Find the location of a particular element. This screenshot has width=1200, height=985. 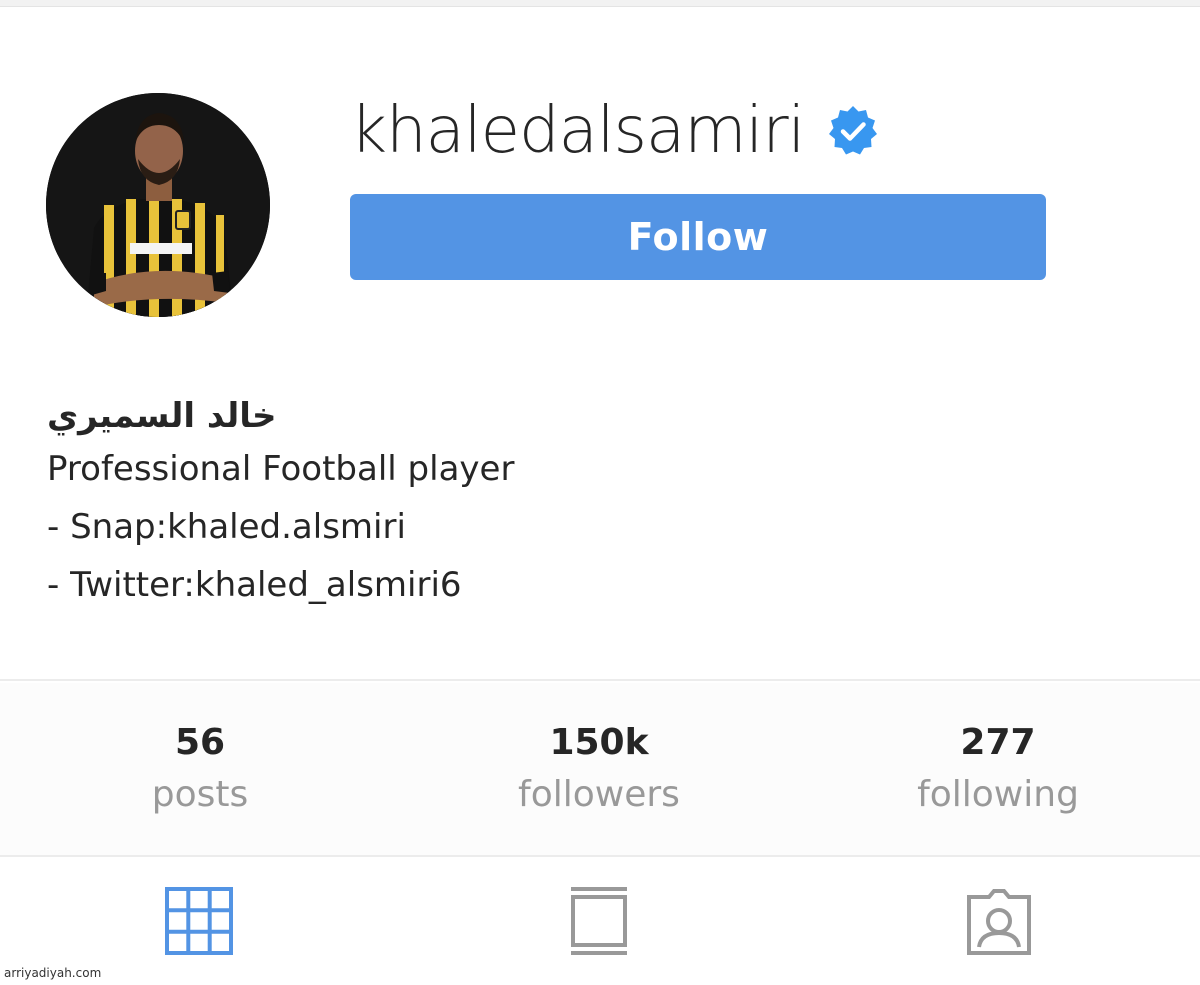

username-row: khaledalsamiri is located at coordinates (615, 131).